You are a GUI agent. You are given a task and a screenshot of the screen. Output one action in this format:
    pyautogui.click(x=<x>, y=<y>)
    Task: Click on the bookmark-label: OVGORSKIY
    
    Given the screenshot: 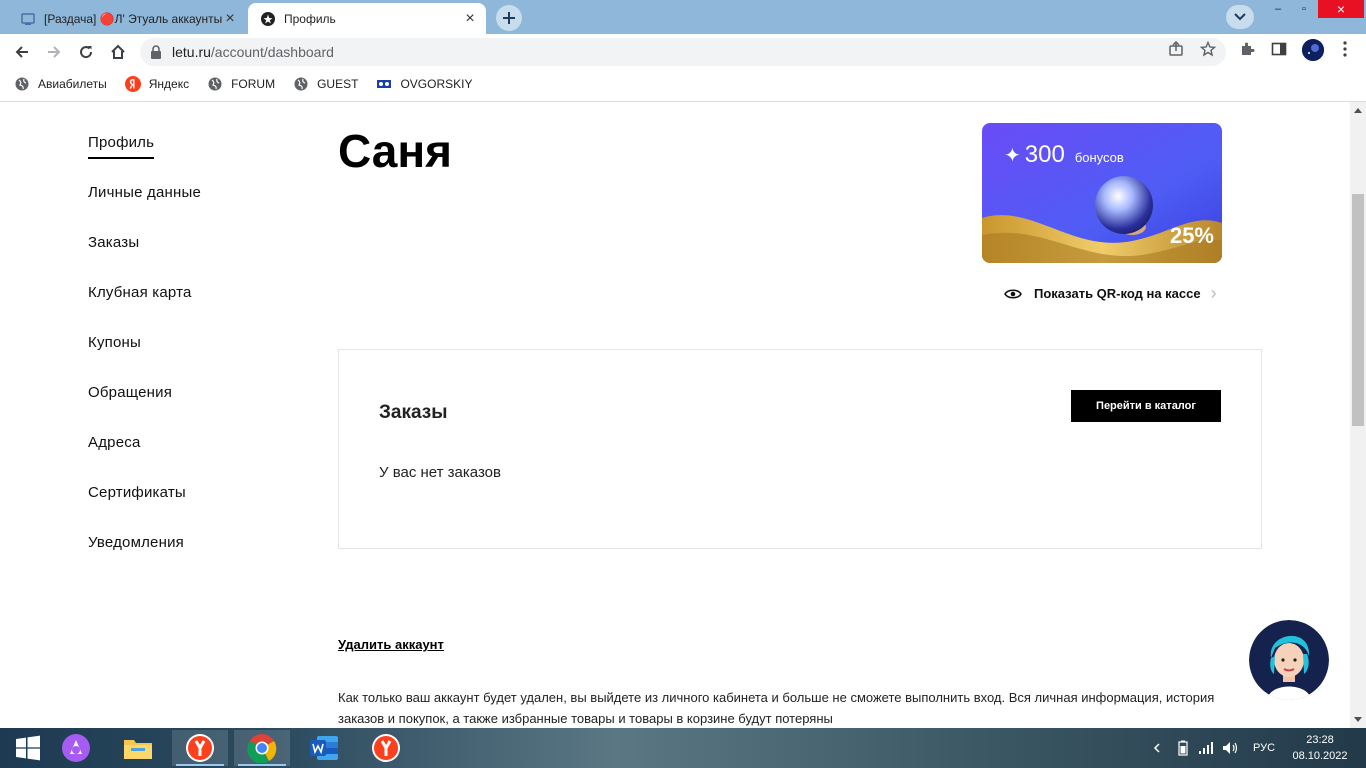 What is the action you would take?
    pyautogui.click(x=436, y=84)
    